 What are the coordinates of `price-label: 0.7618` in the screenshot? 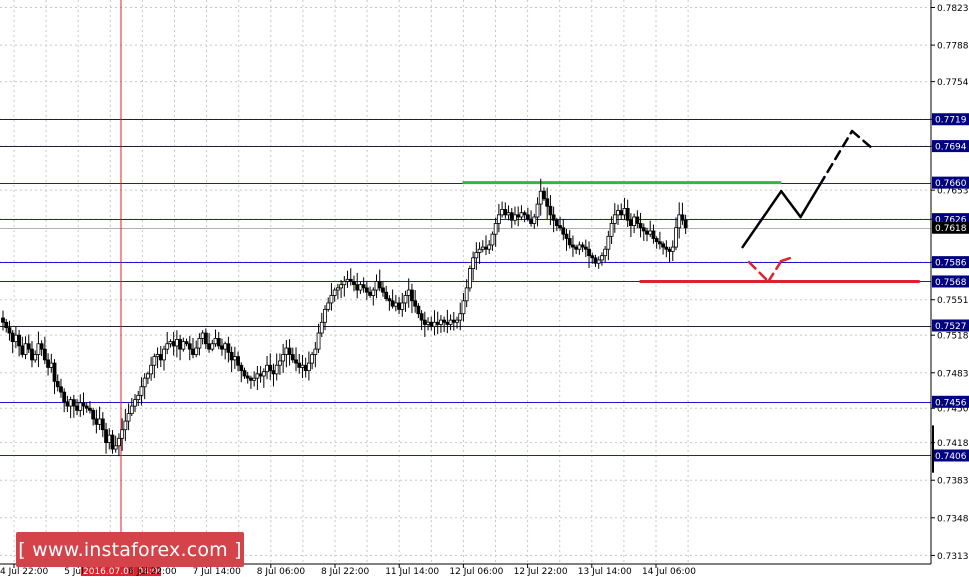 It's located at (951, 229).